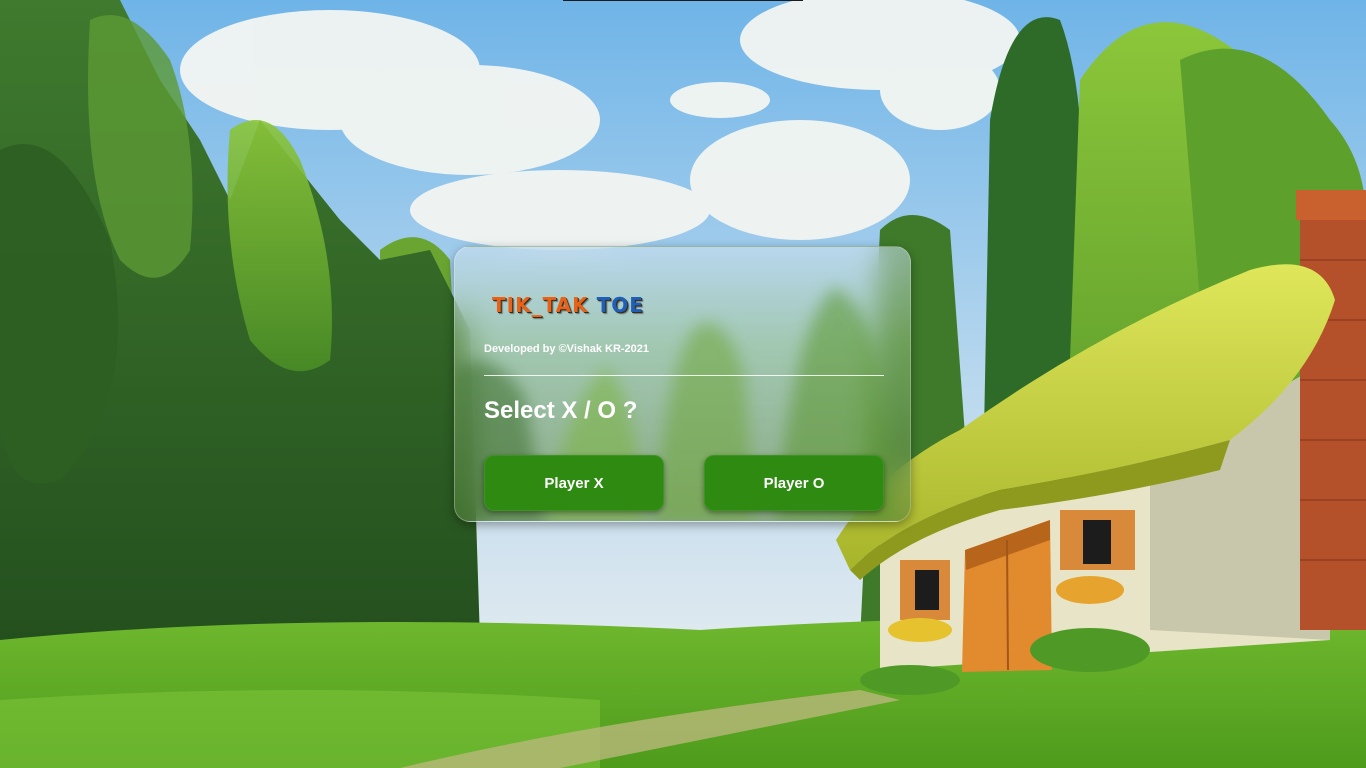  Describe the element at coordinates (794, 483) in the screenshot. I see `player-o-button: Player O` at that location.